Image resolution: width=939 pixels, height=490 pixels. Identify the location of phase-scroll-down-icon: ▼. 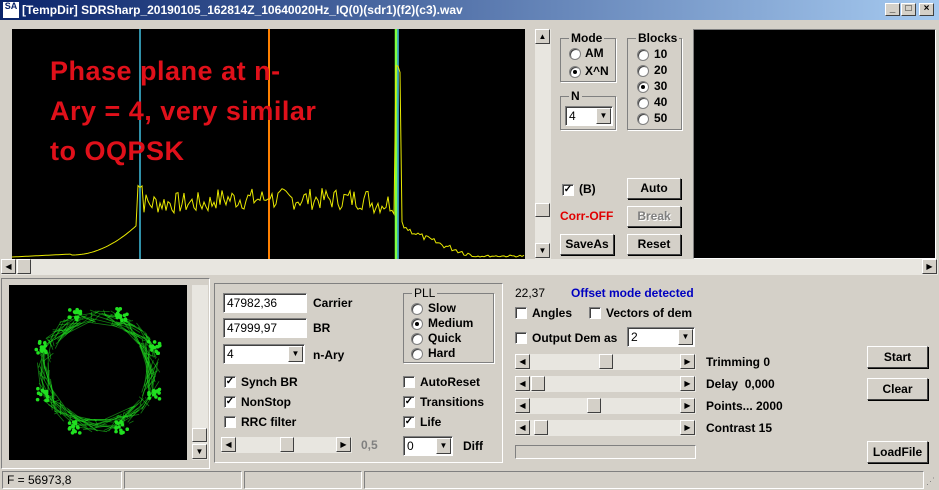
(199, 451).